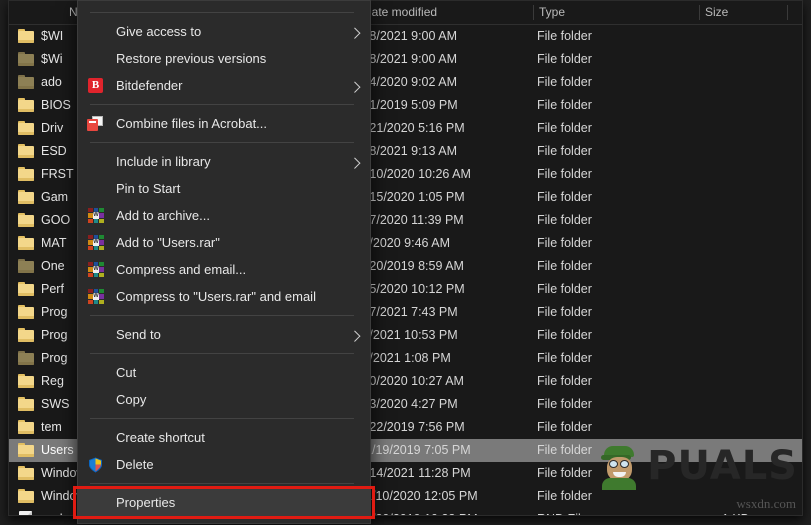 The width and height of the screenshot is (811, 525). What do you see at coordinates (146, 502) in the screenshot?
I see `menu-item-label: Properties` at bounding box center [146, 502].